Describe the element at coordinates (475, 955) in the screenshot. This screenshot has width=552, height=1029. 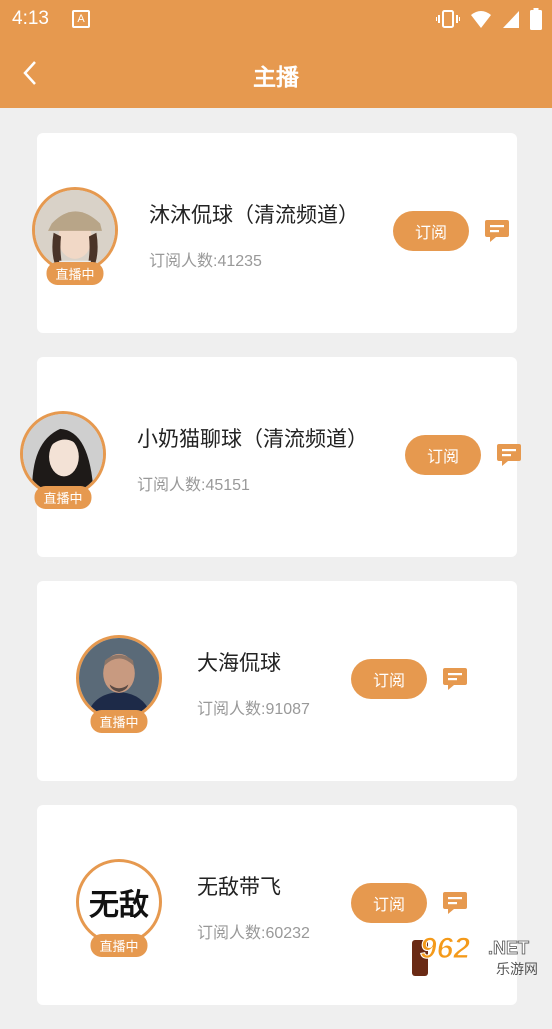
I see `watermark-badge: 962 .NET 乐游网` at that location.